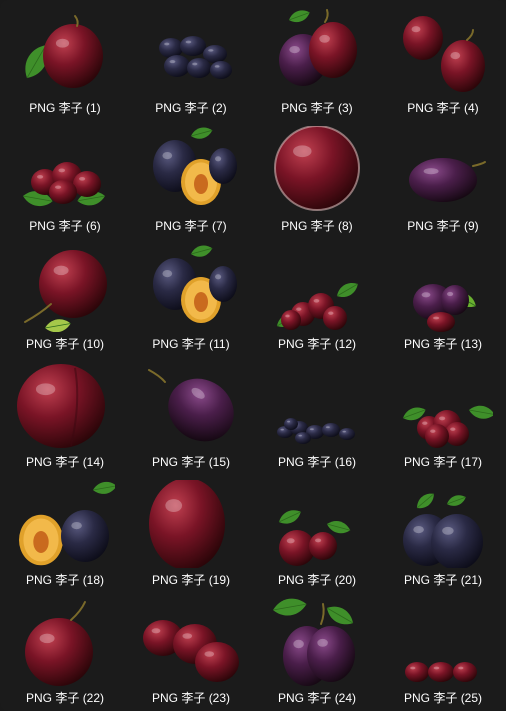 This screenshot has height=711, width=506. Describe the element at coordinates (93, 344) in the screenshot. I see `label-index: (10)` at that location.